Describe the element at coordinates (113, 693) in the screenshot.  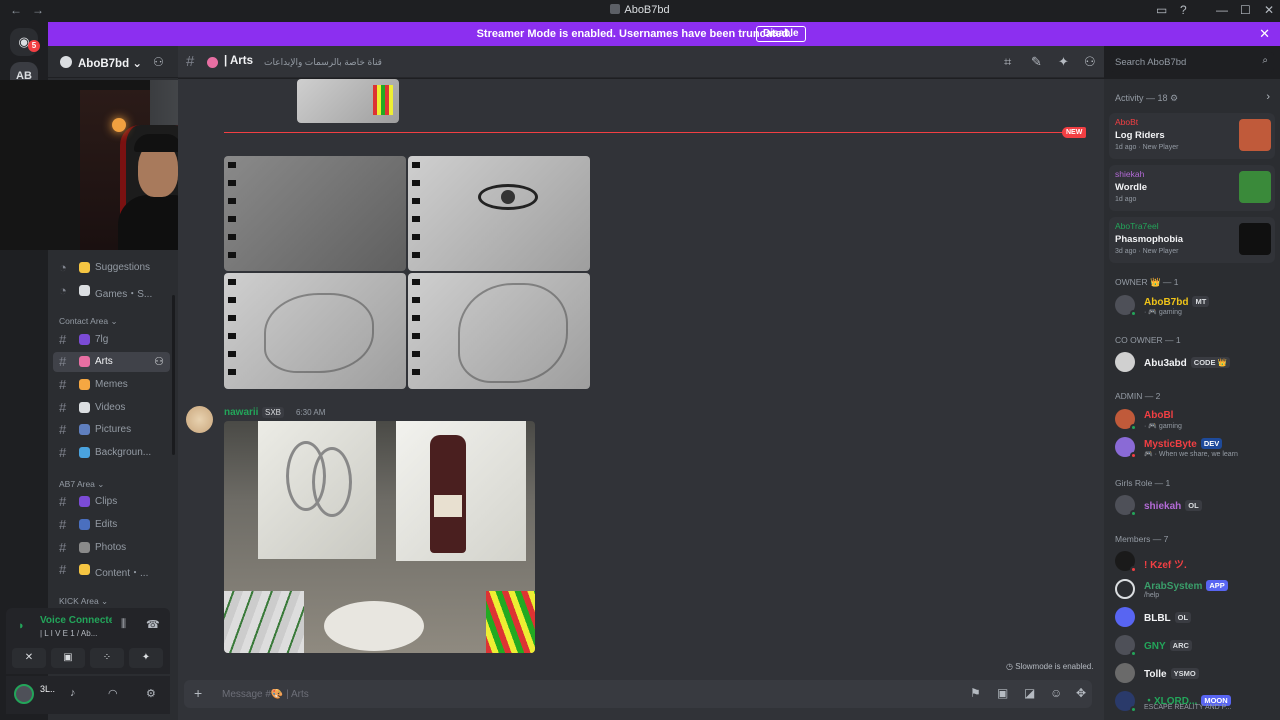
I see `headphones-icon: ◠` at that location.